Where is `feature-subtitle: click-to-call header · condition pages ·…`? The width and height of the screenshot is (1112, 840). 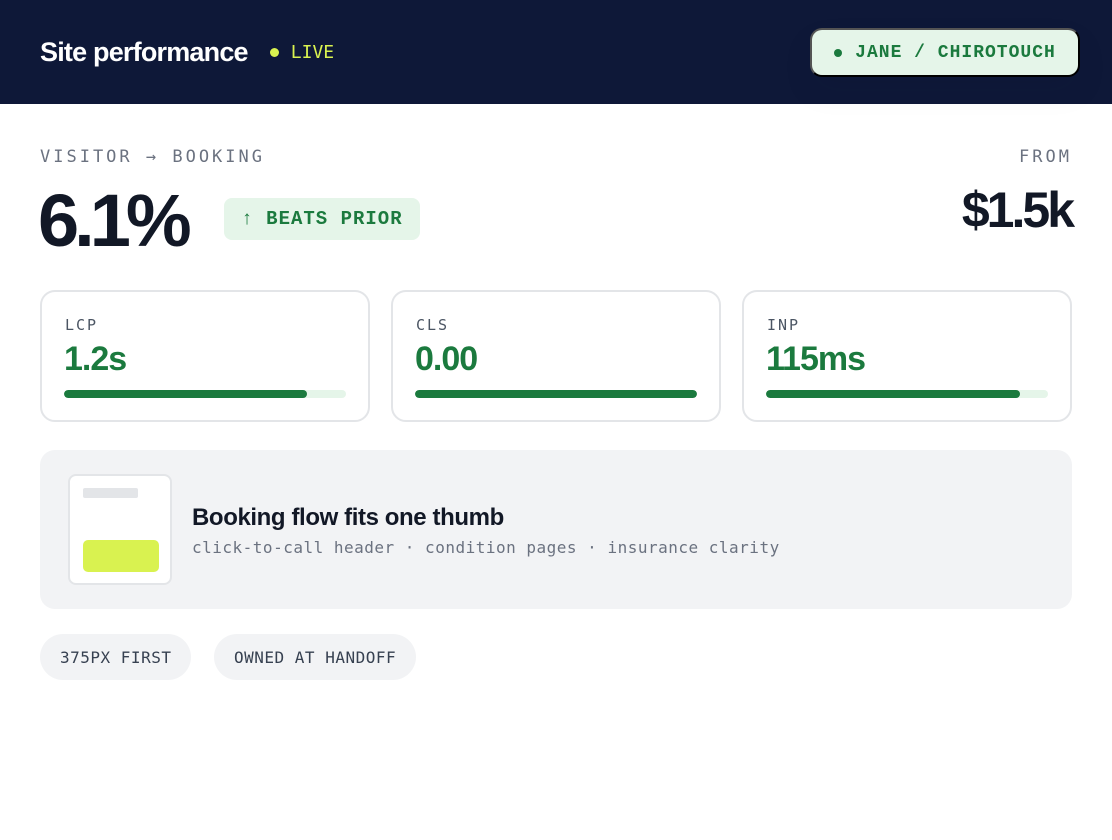 feature-subtitle: click-to-call header · condition pages ·… is located at coordinates (486, 547).